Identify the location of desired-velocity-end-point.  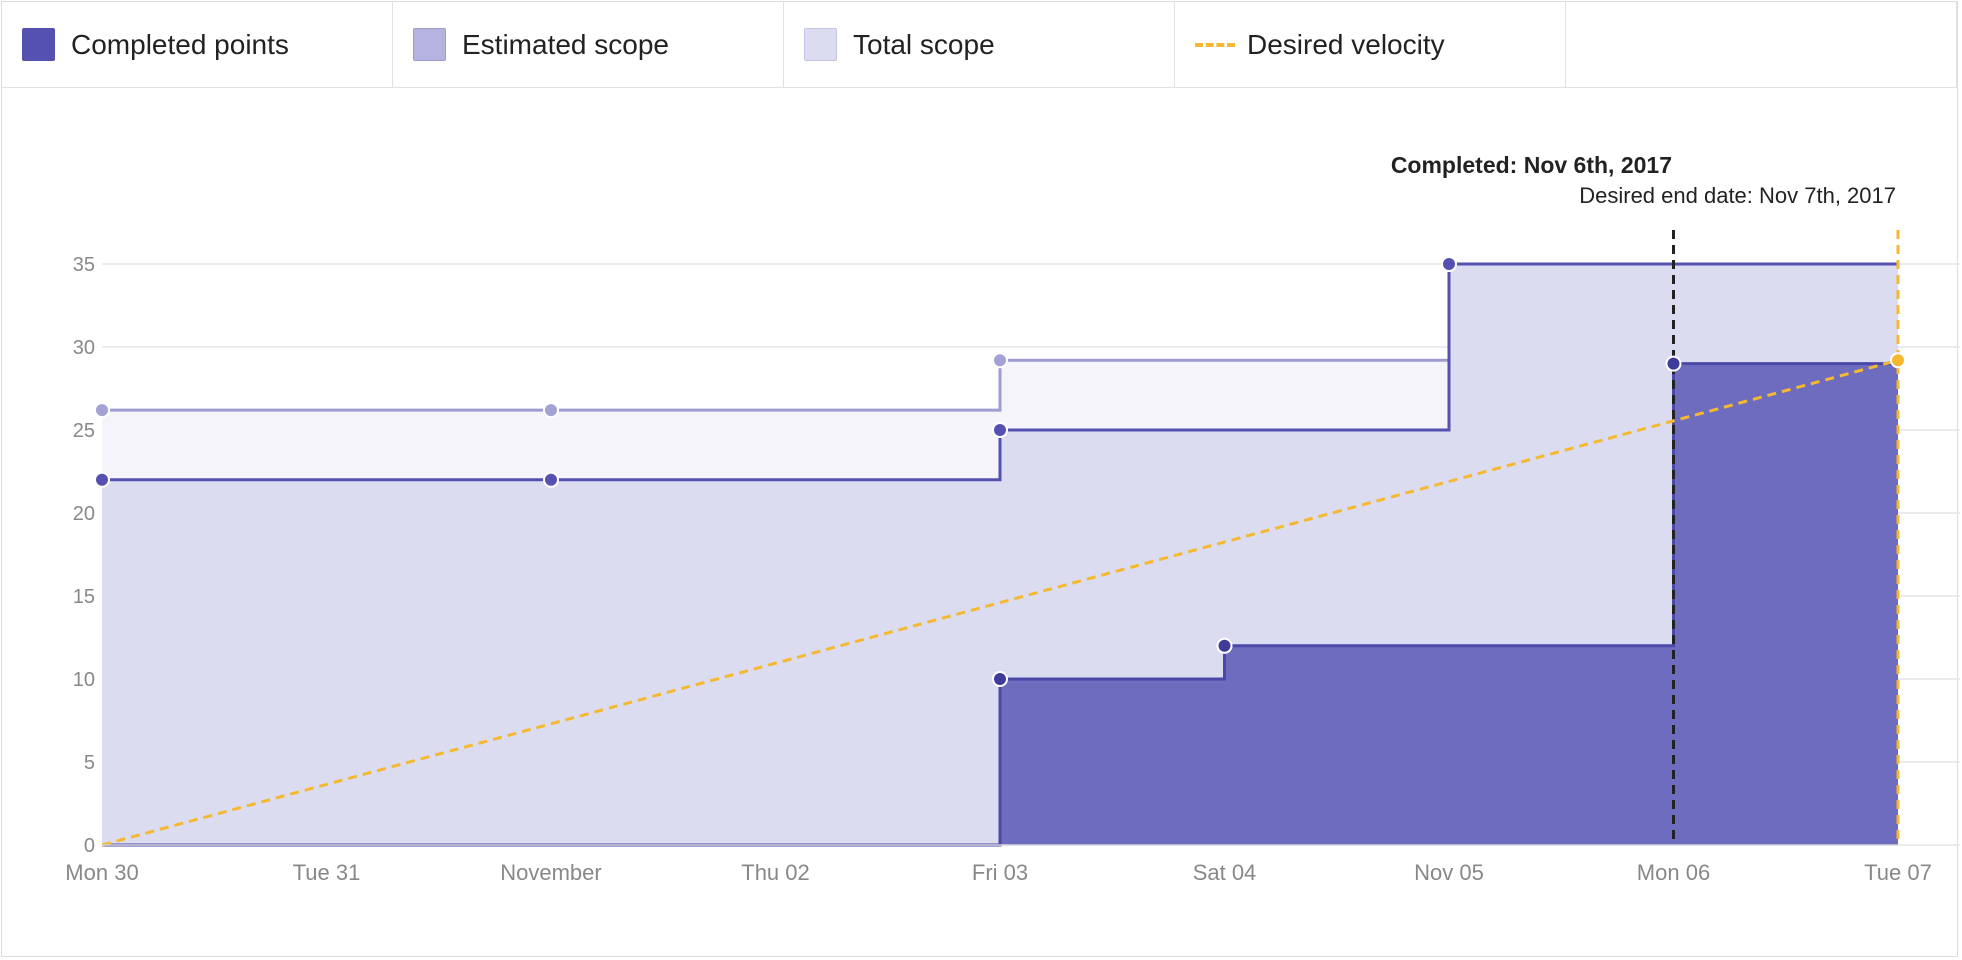
(1898, 360).